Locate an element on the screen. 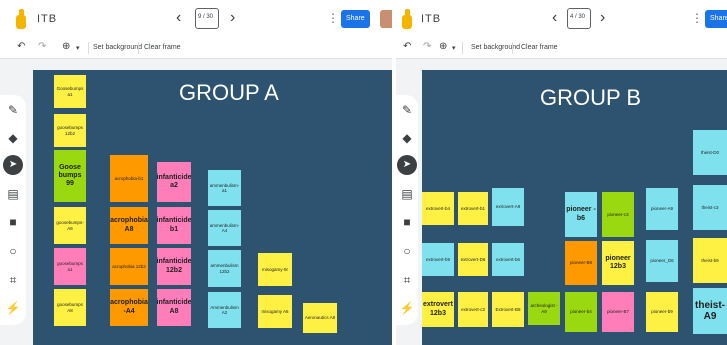  sticky-note: misogamy-9r is located at coordinates (275, 269).